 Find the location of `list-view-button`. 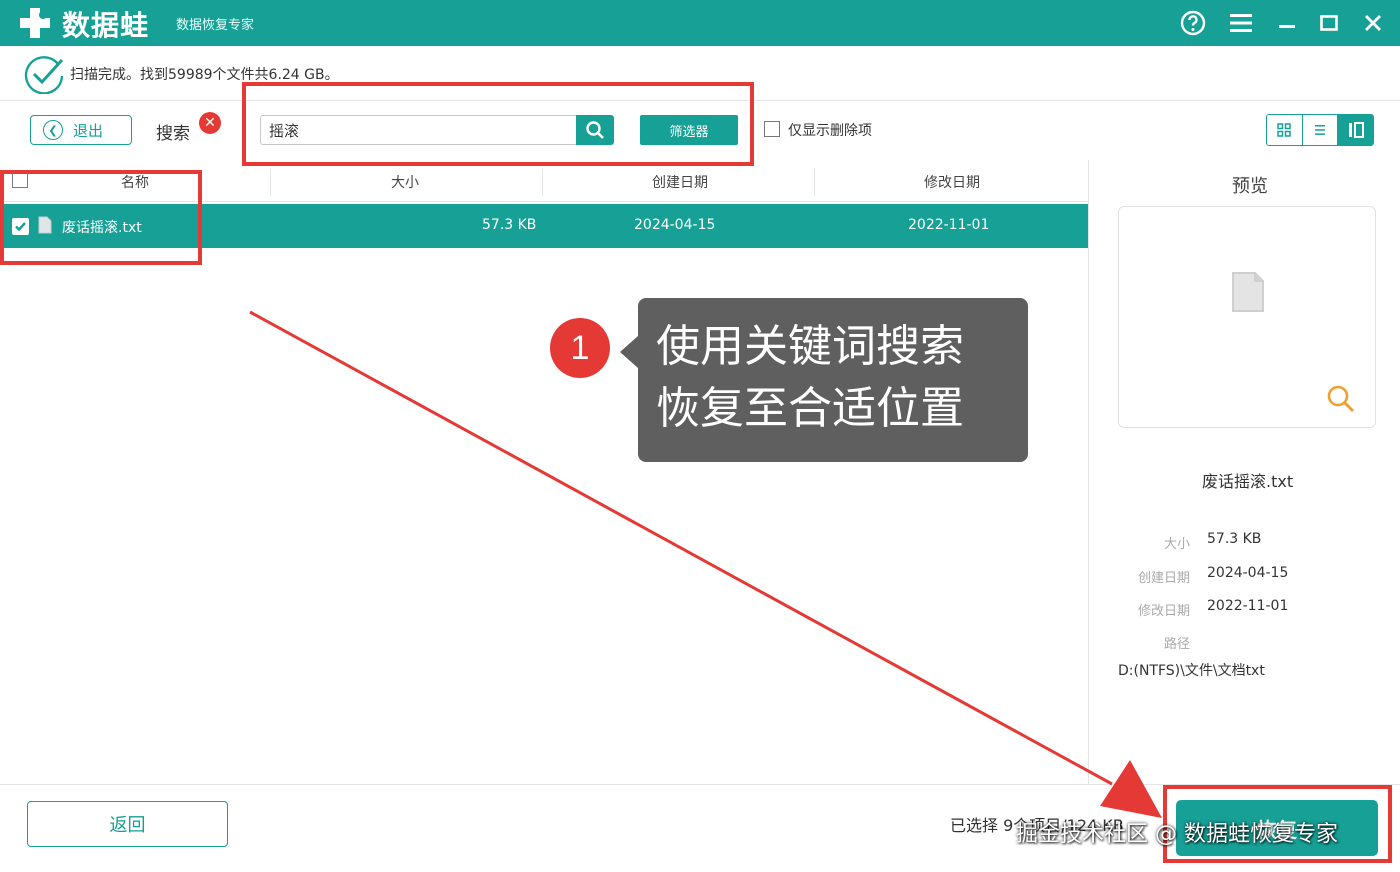

list-view-button is located at coordinates (1320, 130).